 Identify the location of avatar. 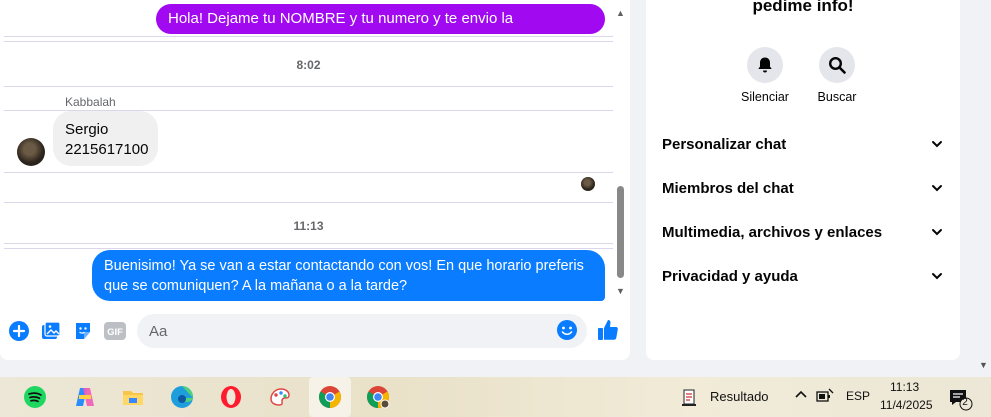
(31, 152).